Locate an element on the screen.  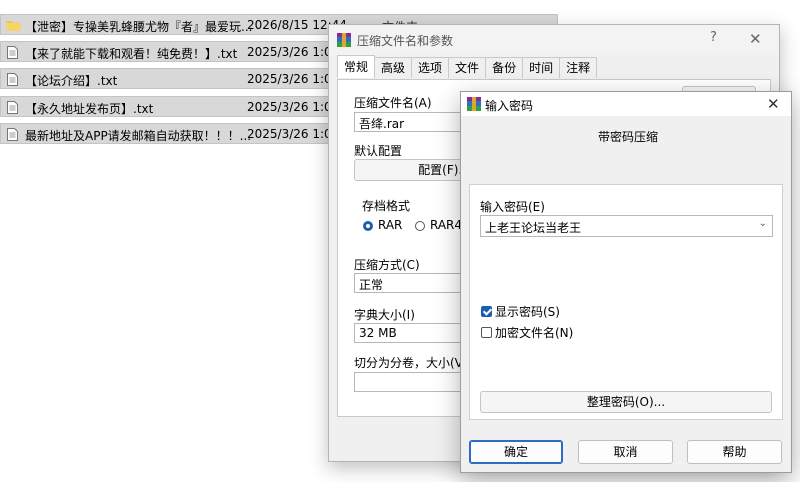
password-title-bar: 输入密码 ✕ is located at coordinates (626, 104).